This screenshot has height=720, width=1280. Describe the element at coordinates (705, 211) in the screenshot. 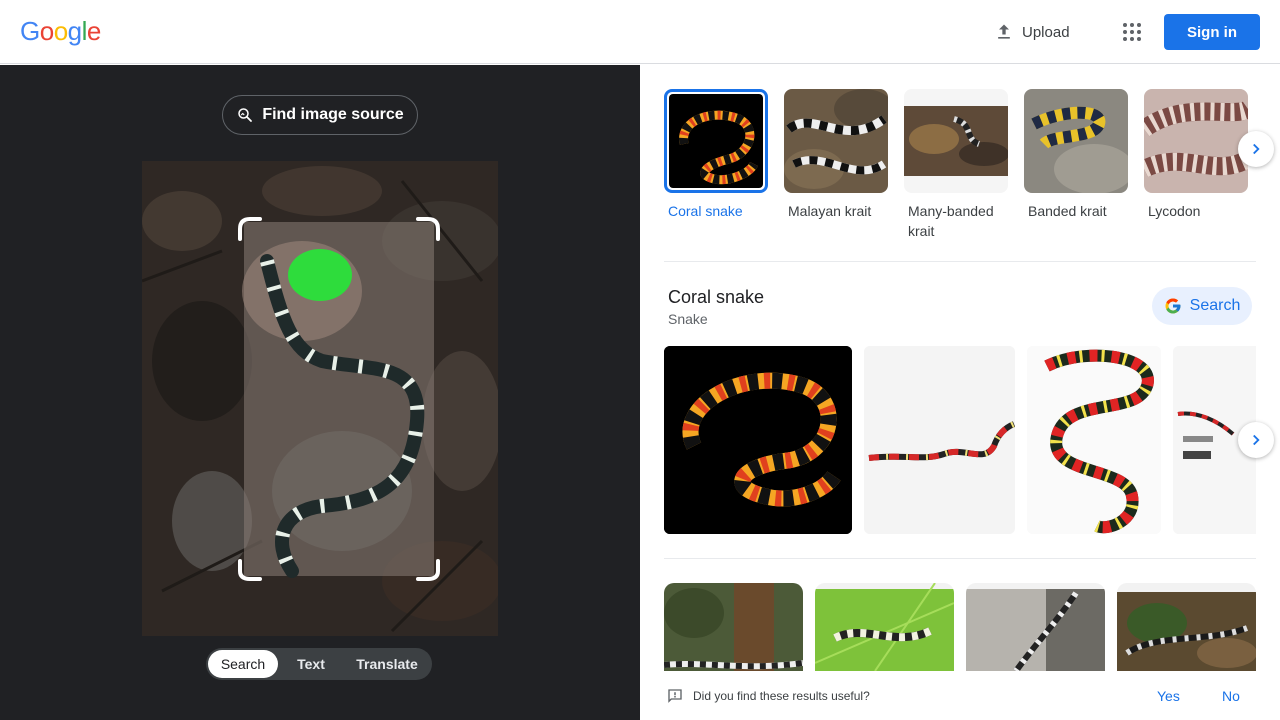

I see `entity-label: Coral snake` at that location.